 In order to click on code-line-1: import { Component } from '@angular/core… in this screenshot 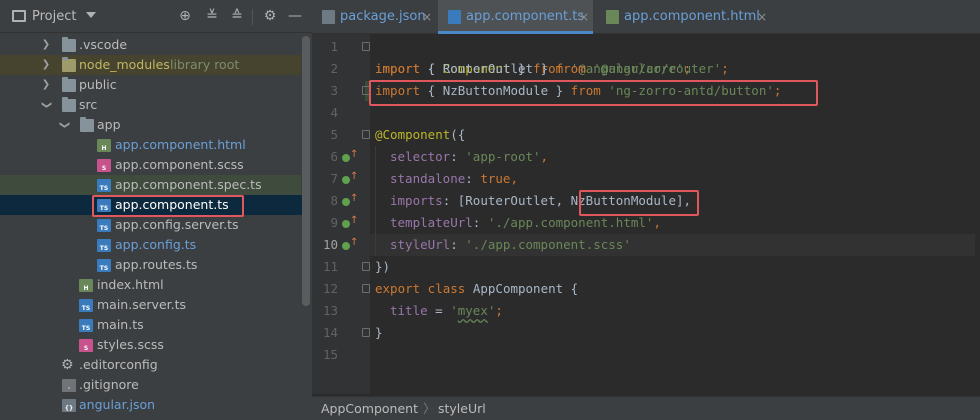, I will do `click(533, 68)`.